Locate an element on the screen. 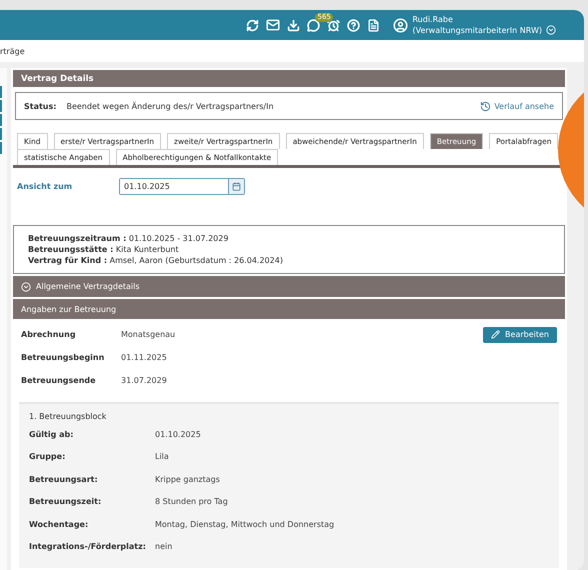  block-title: 1. Betreuungsblock is located at coordinates (68, 416).